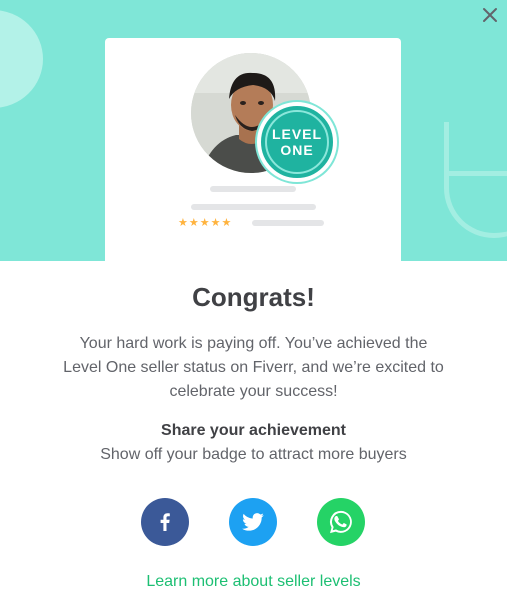 This screenshot has width=507, height=612. Describe the element at coordinates (475, 173) in the screenshot. I see `decorative-arc-line` at that location.